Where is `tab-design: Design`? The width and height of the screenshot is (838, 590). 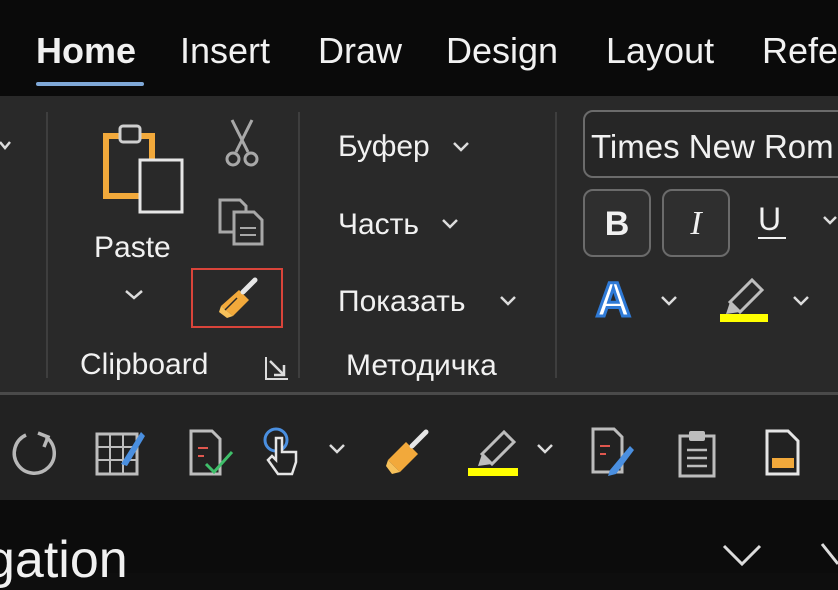
tab-design: Design is located at coordinates (502, 51).